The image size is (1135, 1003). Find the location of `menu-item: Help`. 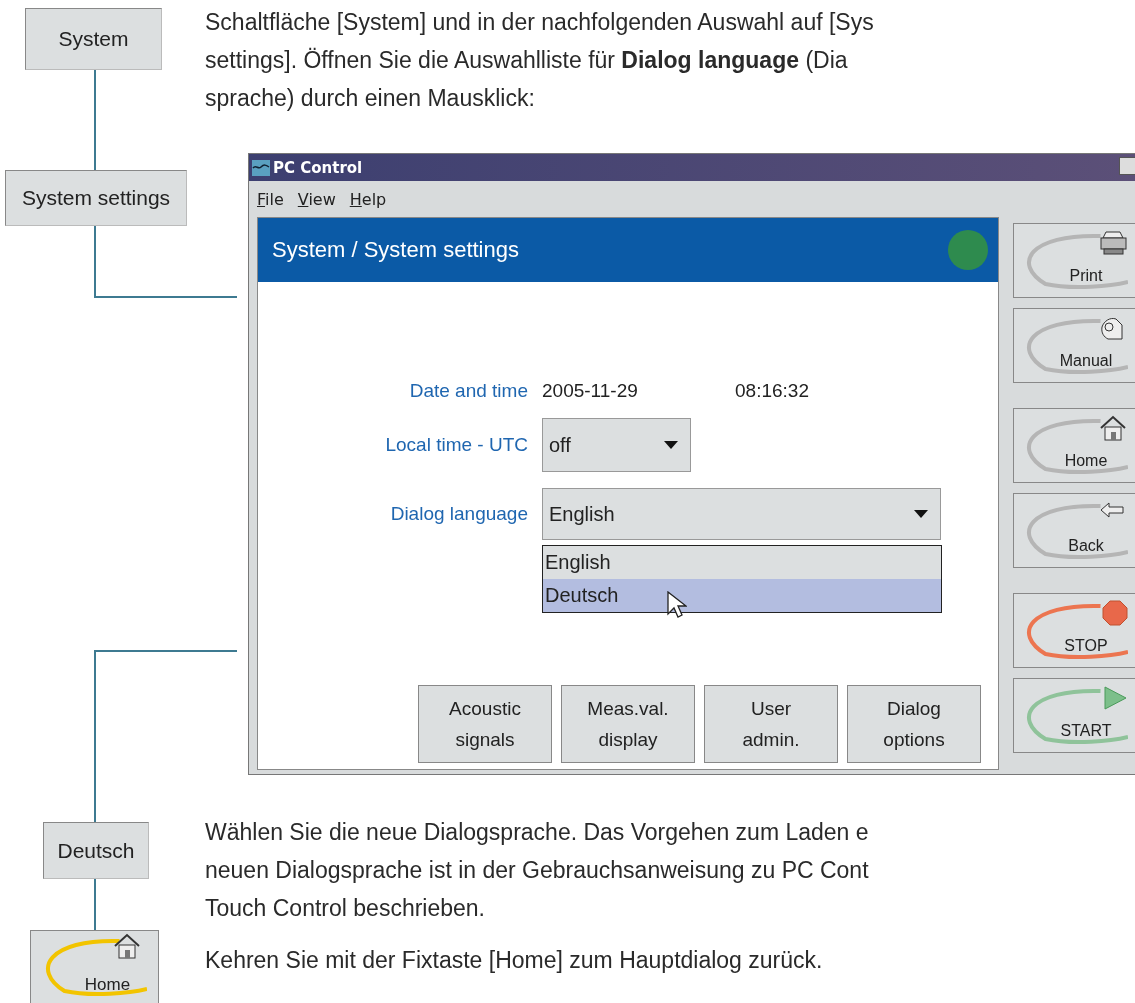

menu-item: Help is located at coordinates (368, 199).